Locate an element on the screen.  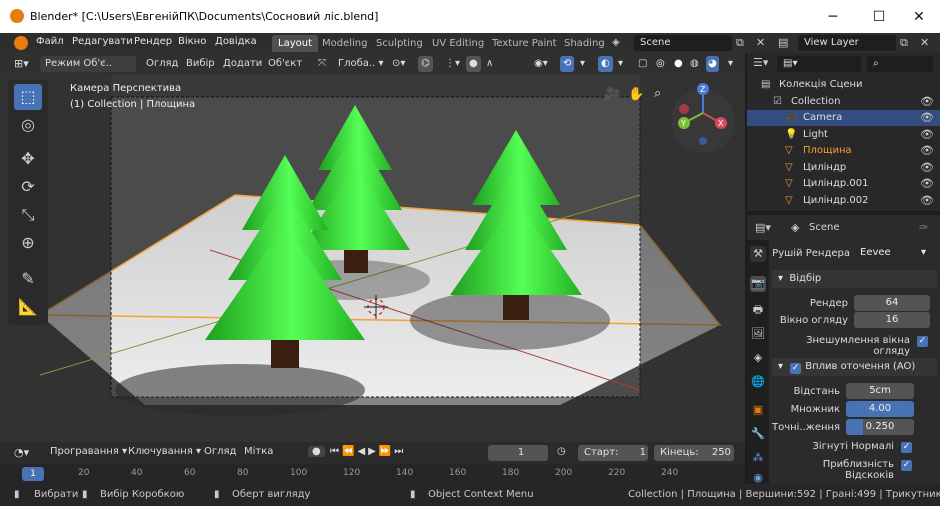
gizmo-dropdown-icon: ▾ is located at coordinates (582, 64).